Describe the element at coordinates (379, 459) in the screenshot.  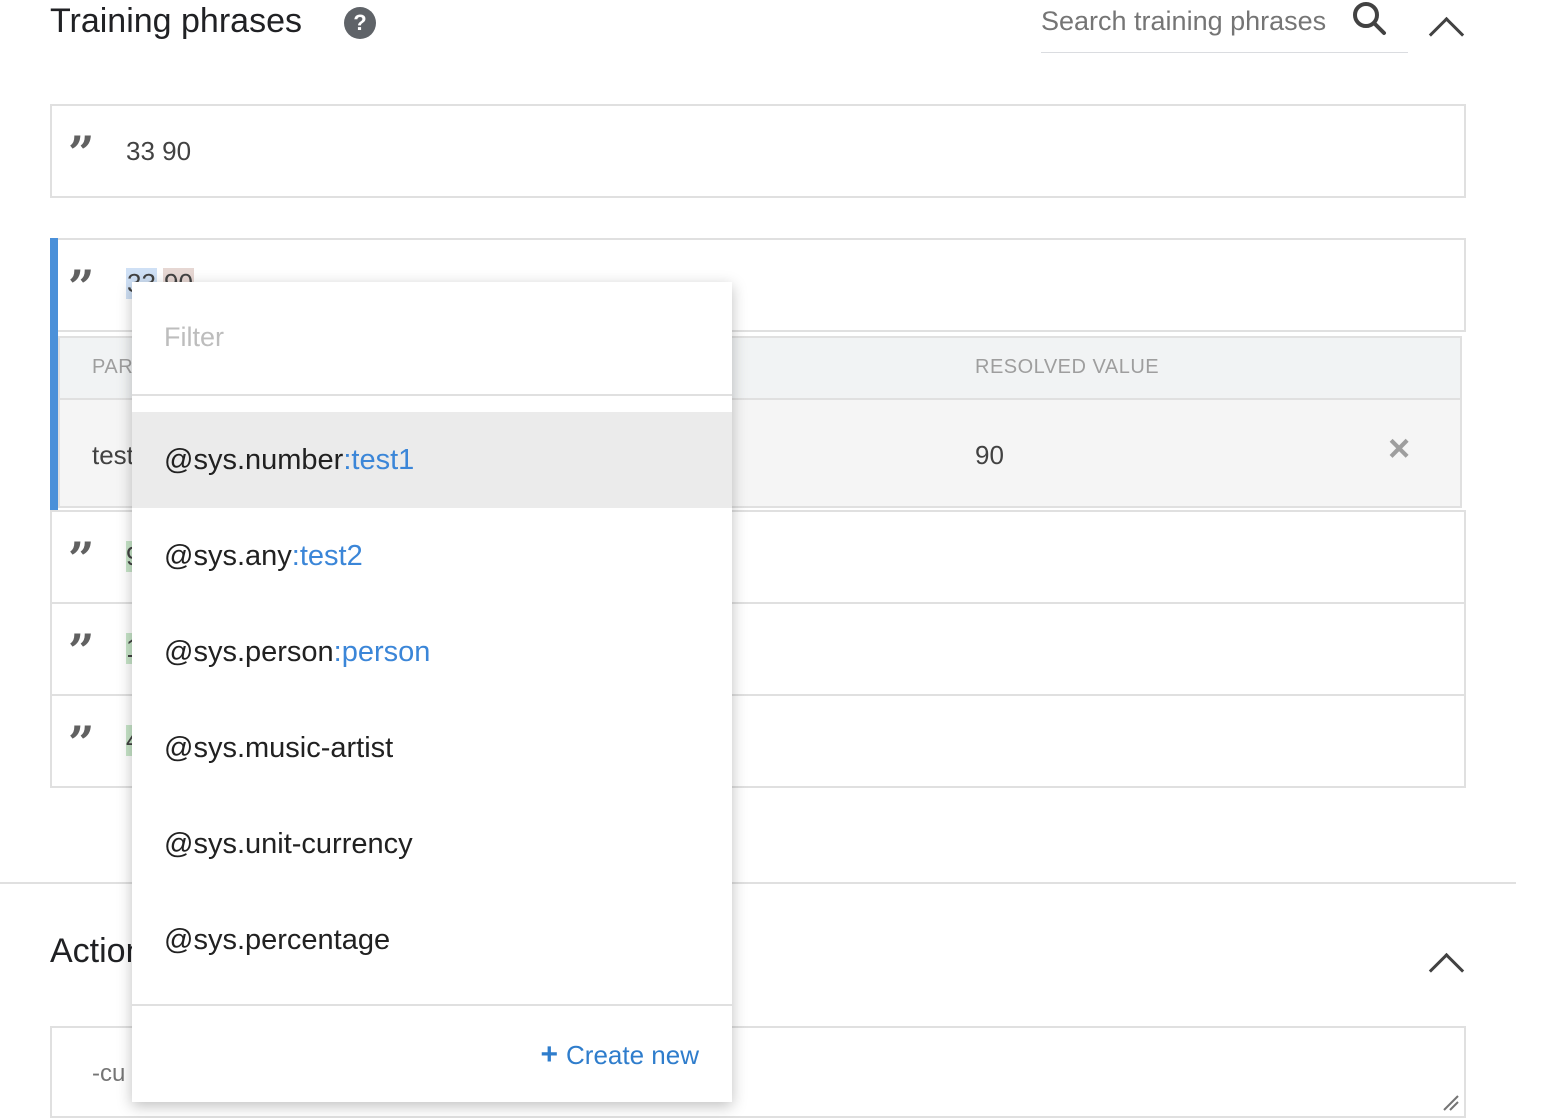
I see `entity-alias: :test1` at that location.